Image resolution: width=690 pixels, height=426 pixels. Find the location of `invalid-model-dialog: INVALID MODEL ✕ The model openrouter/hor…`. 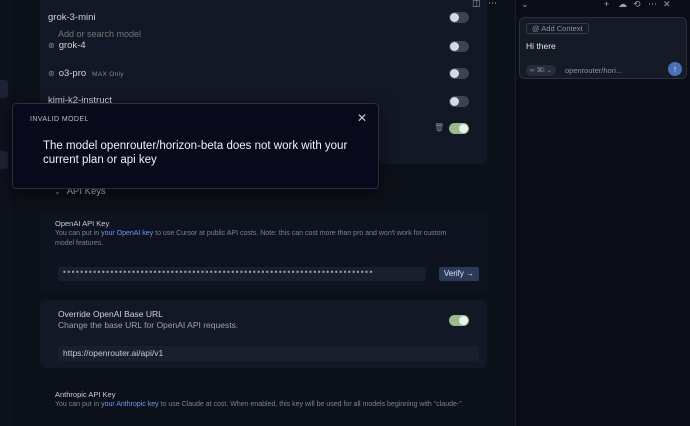

invalid-model-dialog: INVALID MODEL ✕ The model openrouter/hor… is located at coordinates (195, 146).